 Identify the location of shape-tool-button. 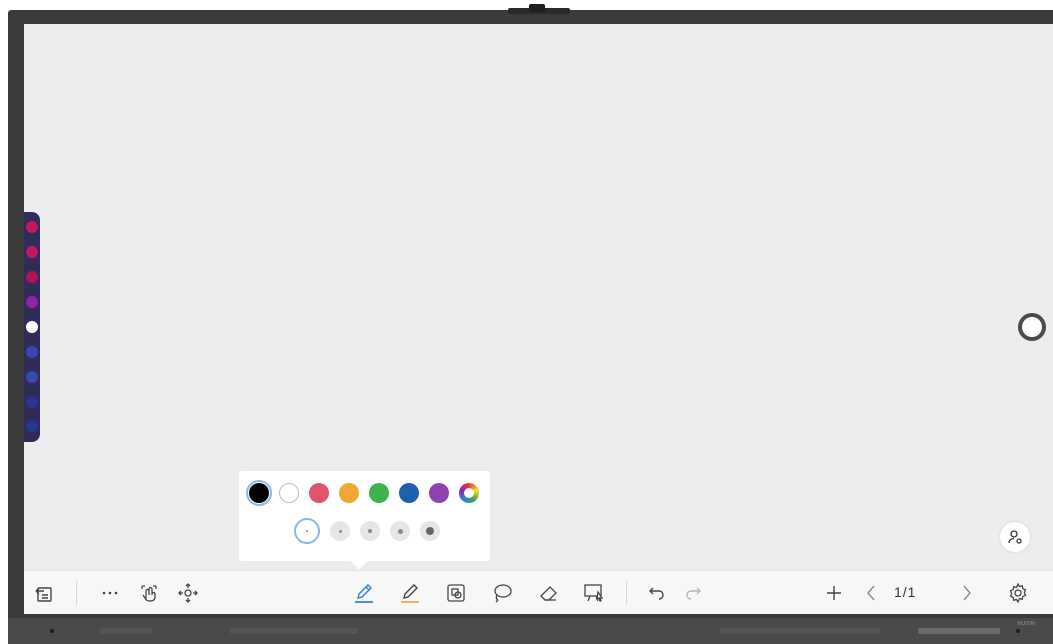
(456, 593).